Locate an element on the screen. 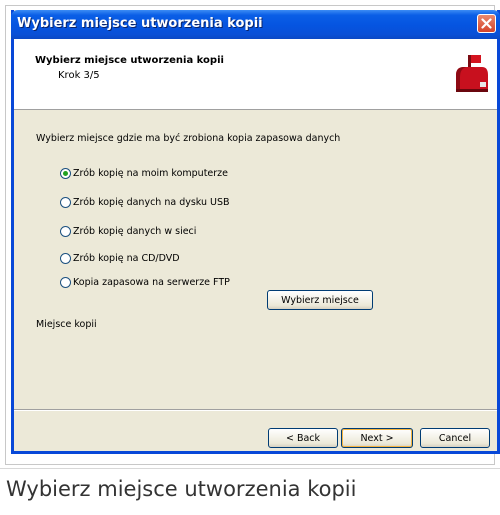  footer-divider is located at coordinates (255, 410).